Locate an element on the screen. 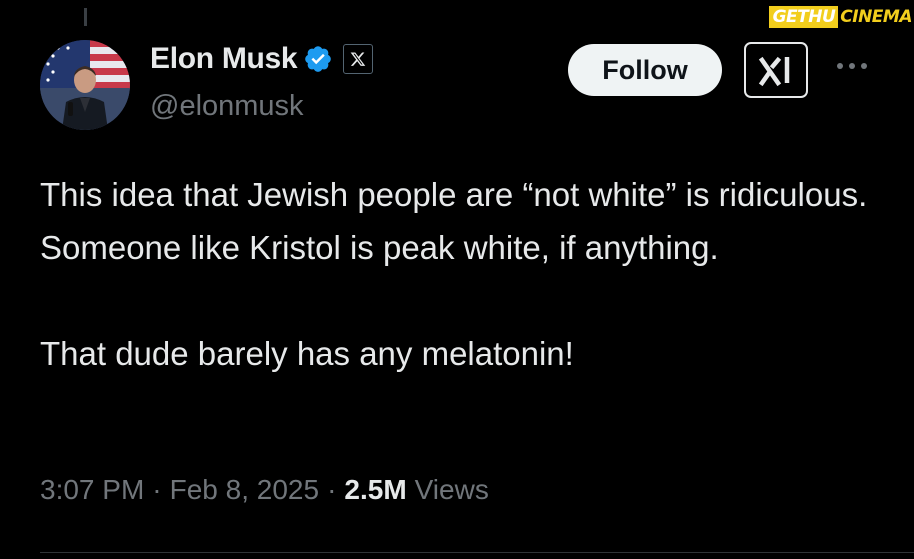 The height and width of the screenshot is (559, 914). author-name: Elon Musk is located at coordinates (224, 59).